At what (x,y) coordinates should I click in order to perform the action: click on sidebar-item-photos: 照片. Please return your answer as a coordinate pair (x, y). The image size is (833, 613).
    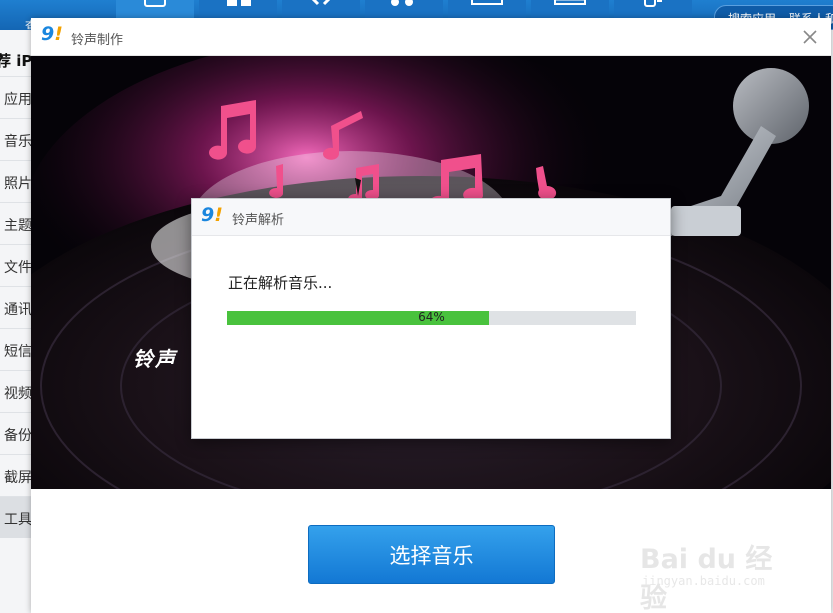
    Looking at the image, I should click on (16, 181).